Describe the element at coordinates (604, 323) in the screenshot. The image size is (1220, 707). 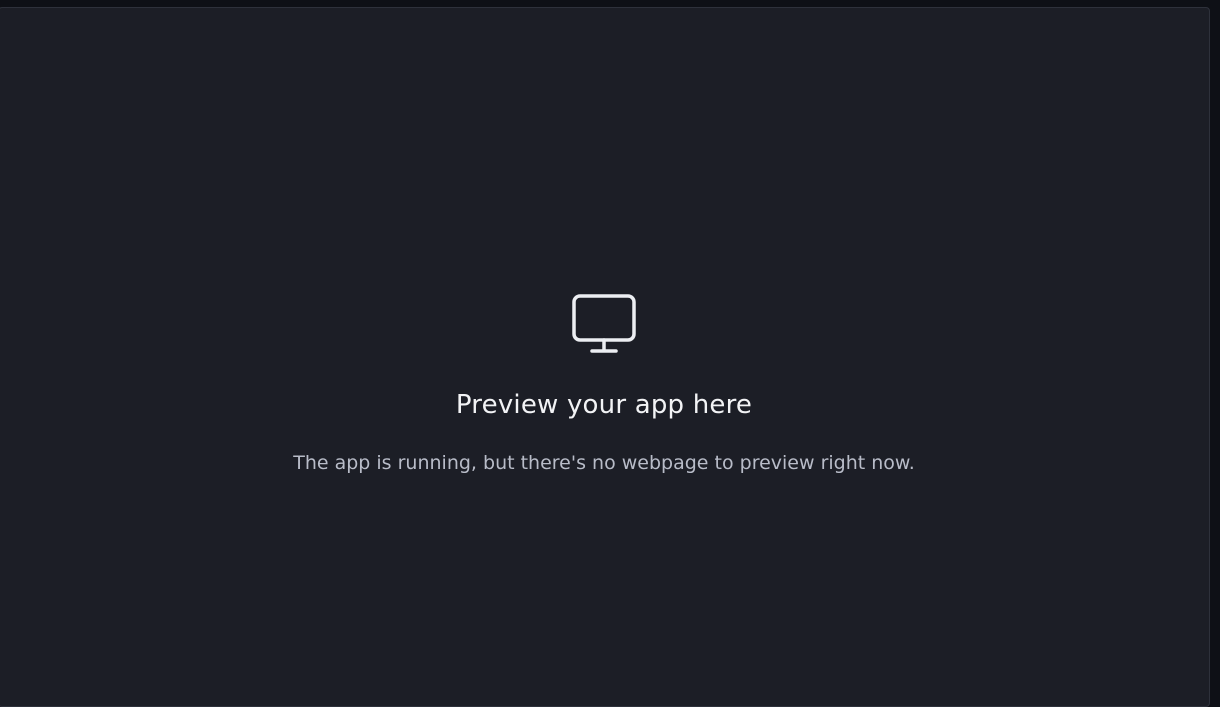
I see `monitor-icon` at that location.